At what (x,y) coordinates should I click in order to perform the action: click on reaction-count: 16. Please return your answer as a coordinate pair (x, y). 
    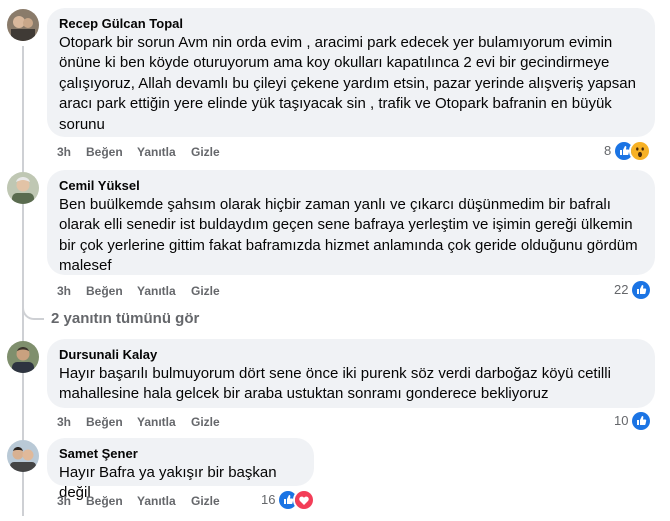
    Looking at the image, I should click on (268, 499).